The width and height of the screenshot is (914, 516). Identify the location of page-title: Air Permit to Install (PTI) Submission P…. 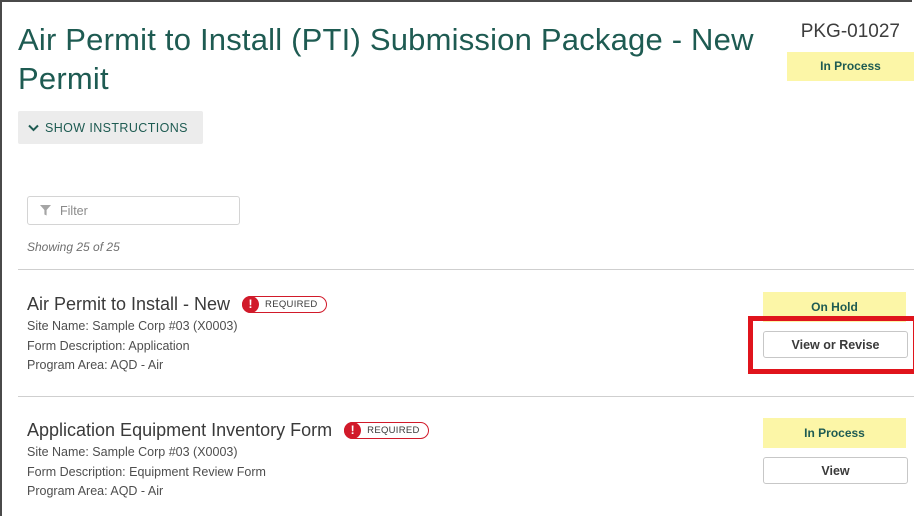
(386, 59).